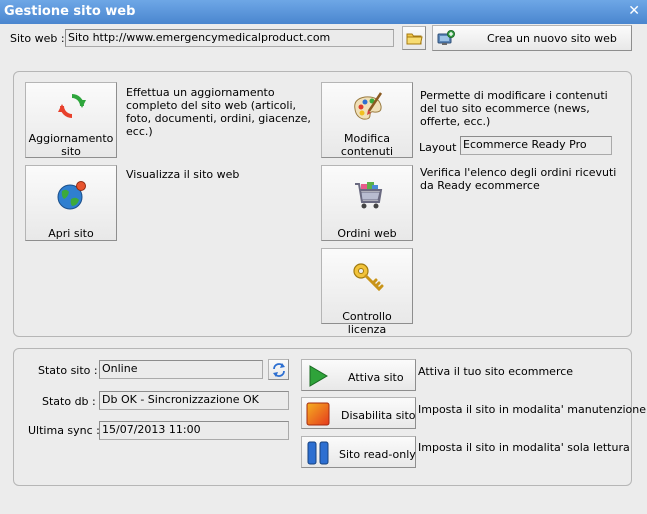 This screenshot has height=514, width=647. Describe the element at coordinates (441, 147) in the screenshot. I see `layout-label: Layout :` at that location.